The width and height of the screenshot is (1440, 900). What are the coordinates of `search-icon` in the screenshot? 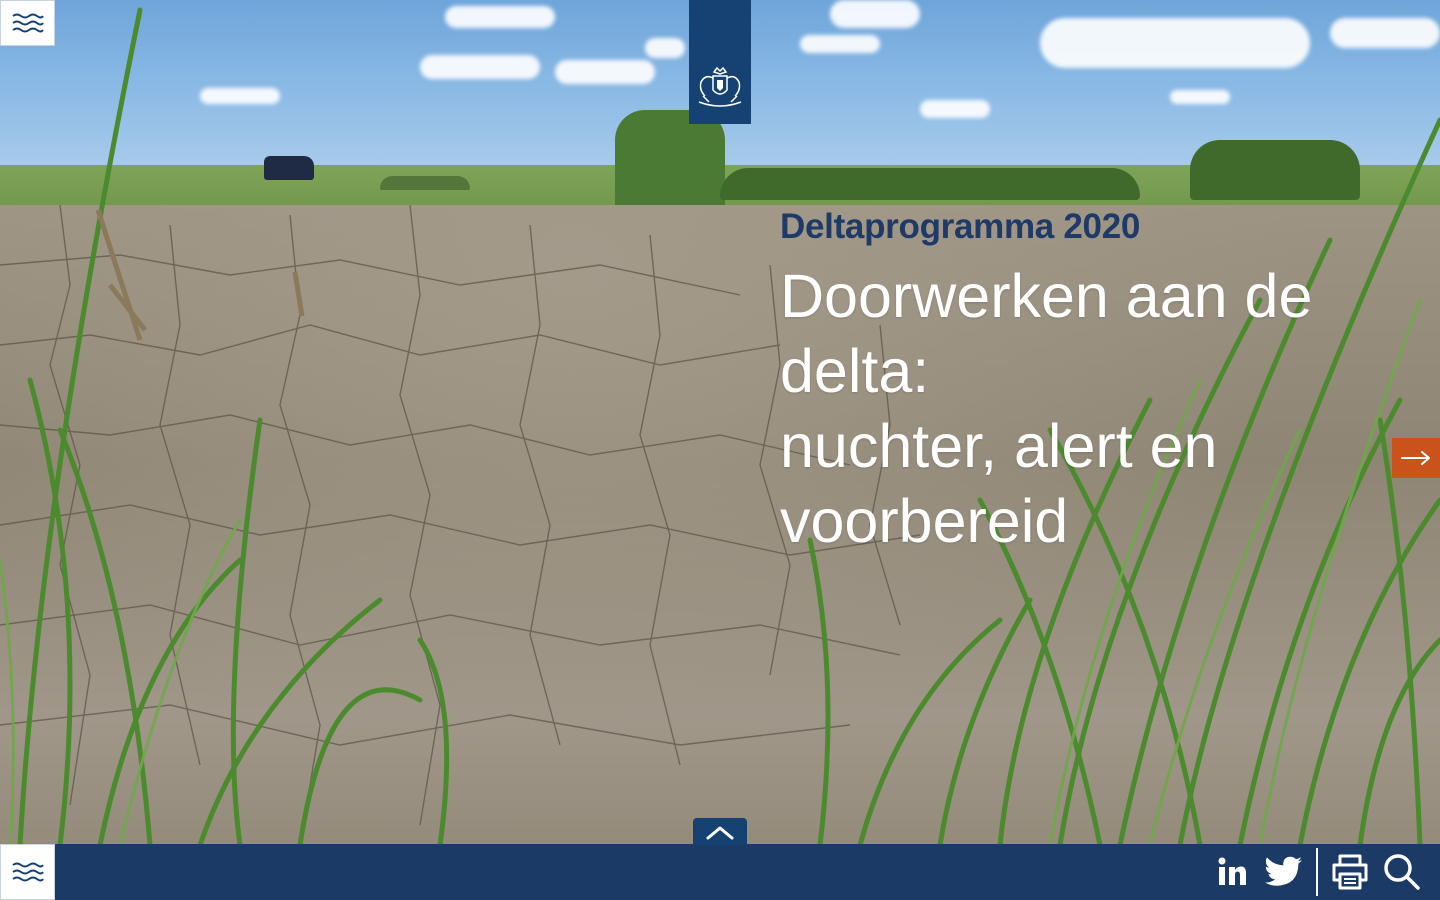 It's located at (1402, 872).